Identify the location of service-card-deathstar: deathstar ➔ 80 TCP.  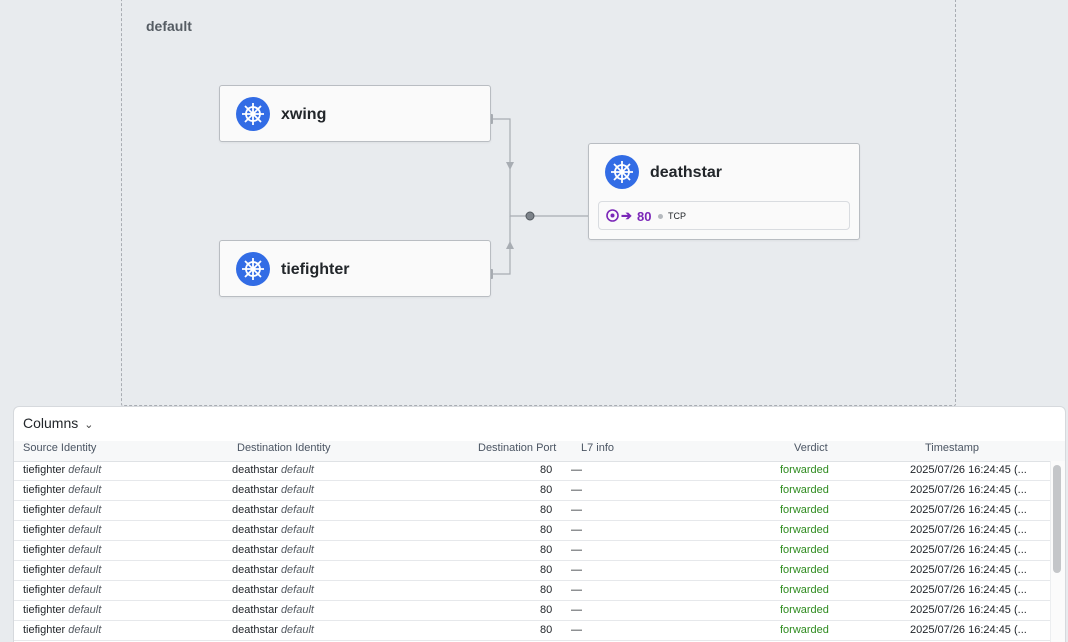
(724, 191).